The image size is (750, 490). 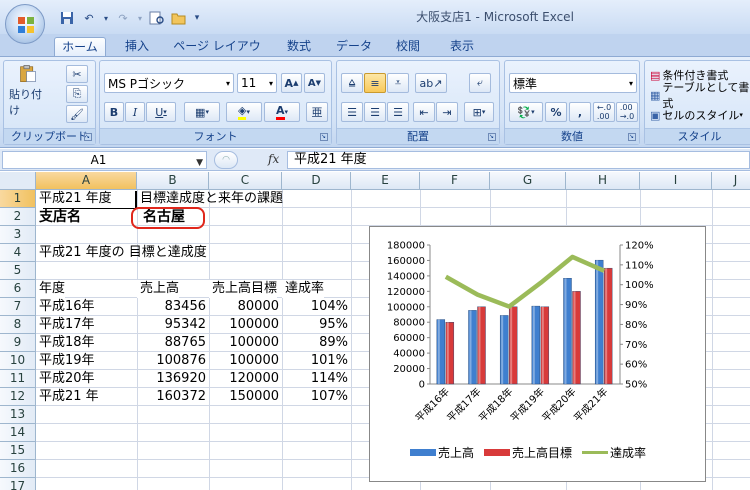 I want to click on align-top-button: ⩠, so click(x=352, y=83).